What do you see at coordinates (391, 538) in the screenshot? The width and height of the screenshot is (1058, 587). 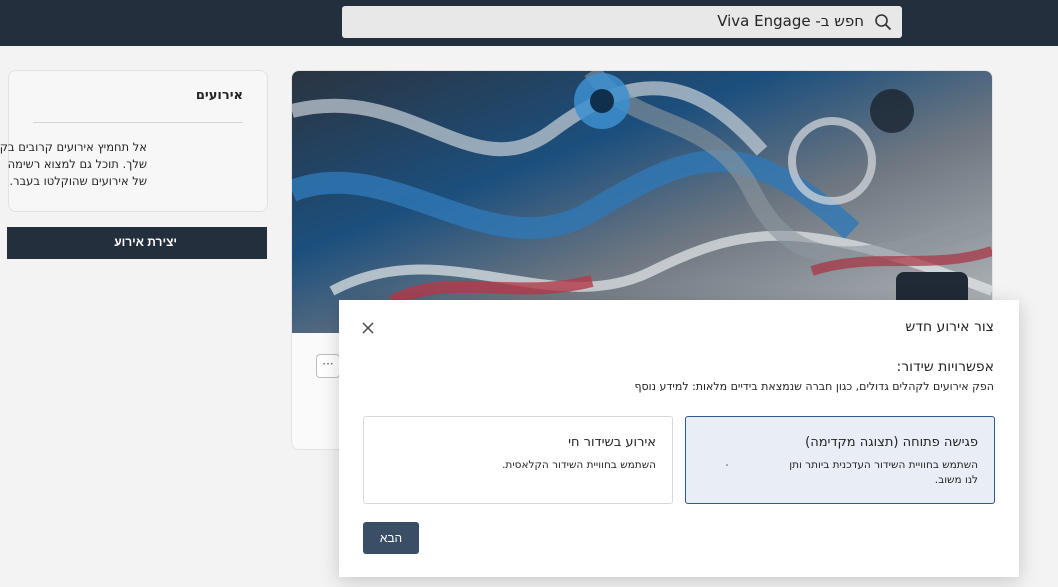 I see `next-button: הבא` at bounding box center [391, 538].